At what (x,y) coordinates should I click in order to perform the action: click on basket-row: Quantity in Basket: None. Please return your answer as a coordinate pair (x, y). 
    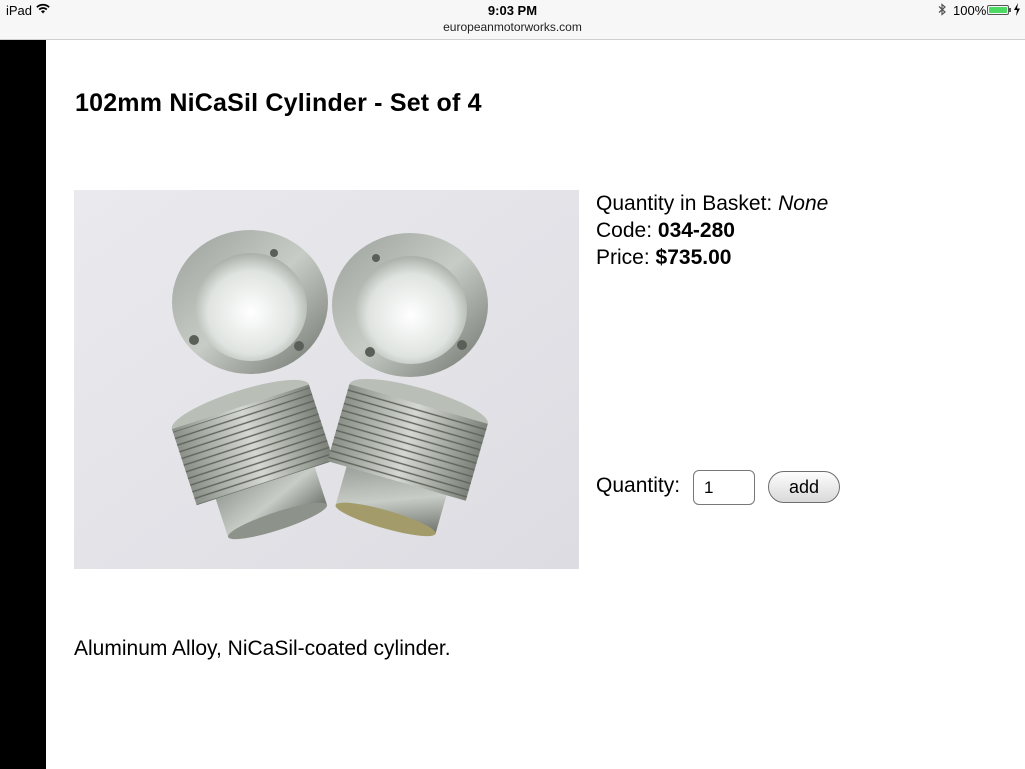
    Looking at the image, I should click on (712, 203).